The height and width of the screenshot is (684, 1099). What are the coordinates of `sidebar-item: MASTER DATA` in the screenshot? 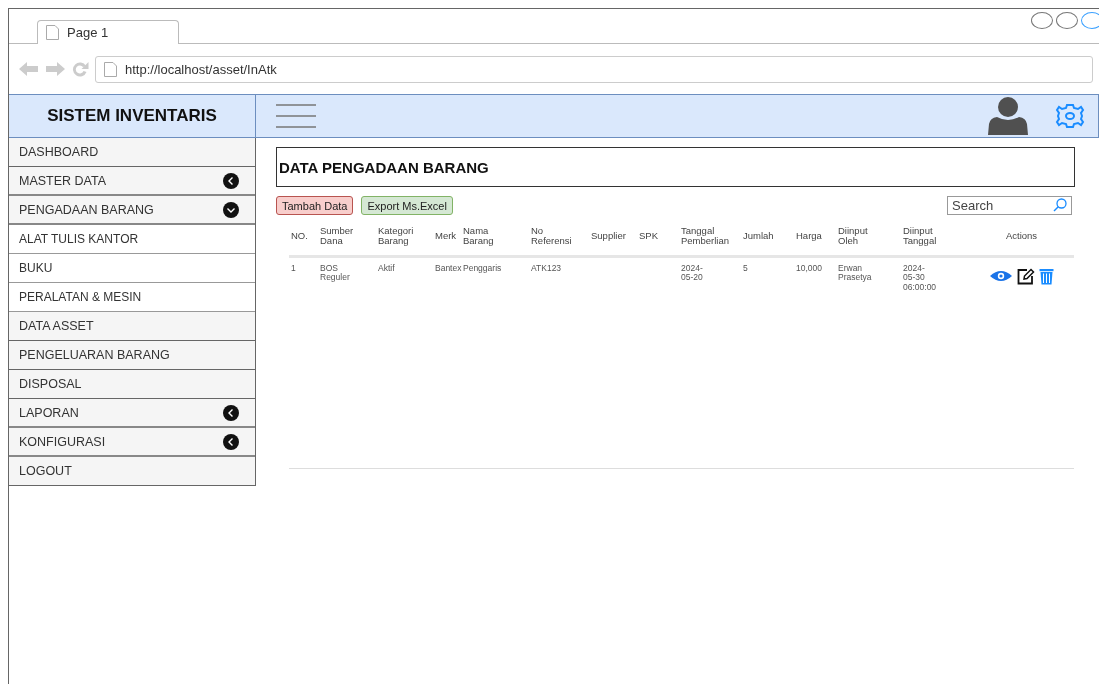 It's located at (132, 181).